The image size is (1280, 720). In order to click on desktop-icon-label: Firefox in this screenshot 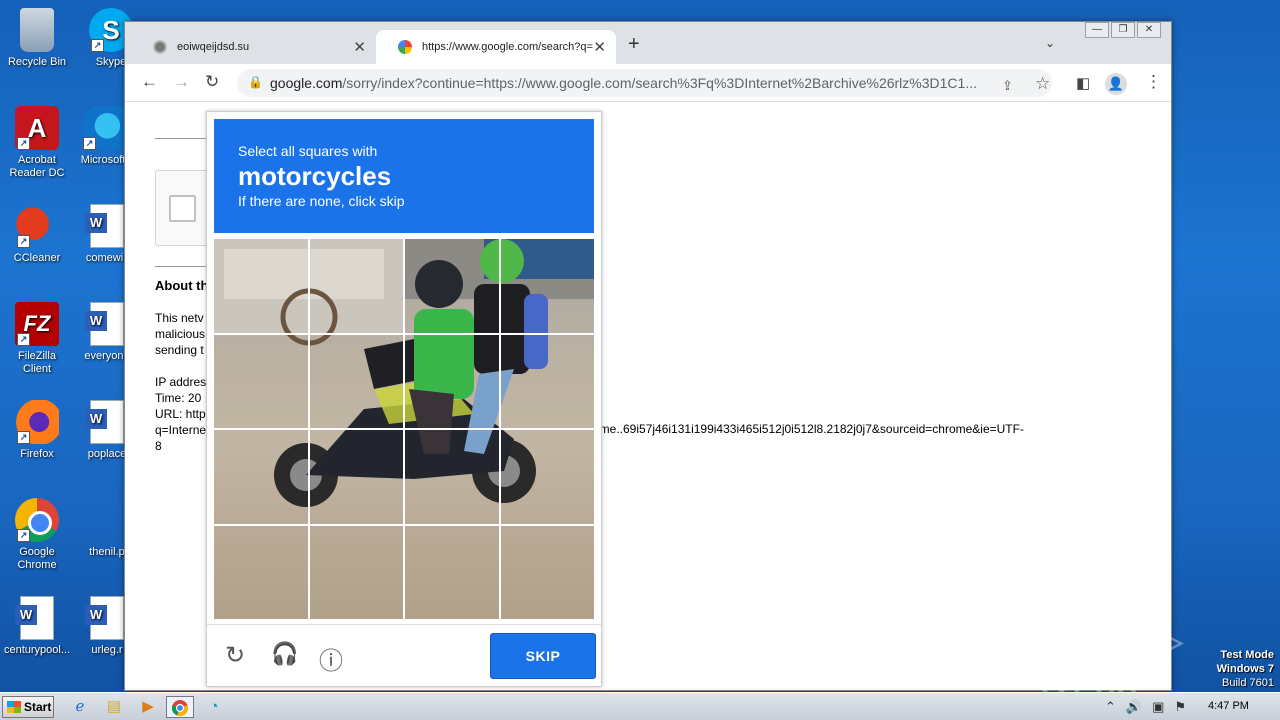, I will do `click(37, 454)`.